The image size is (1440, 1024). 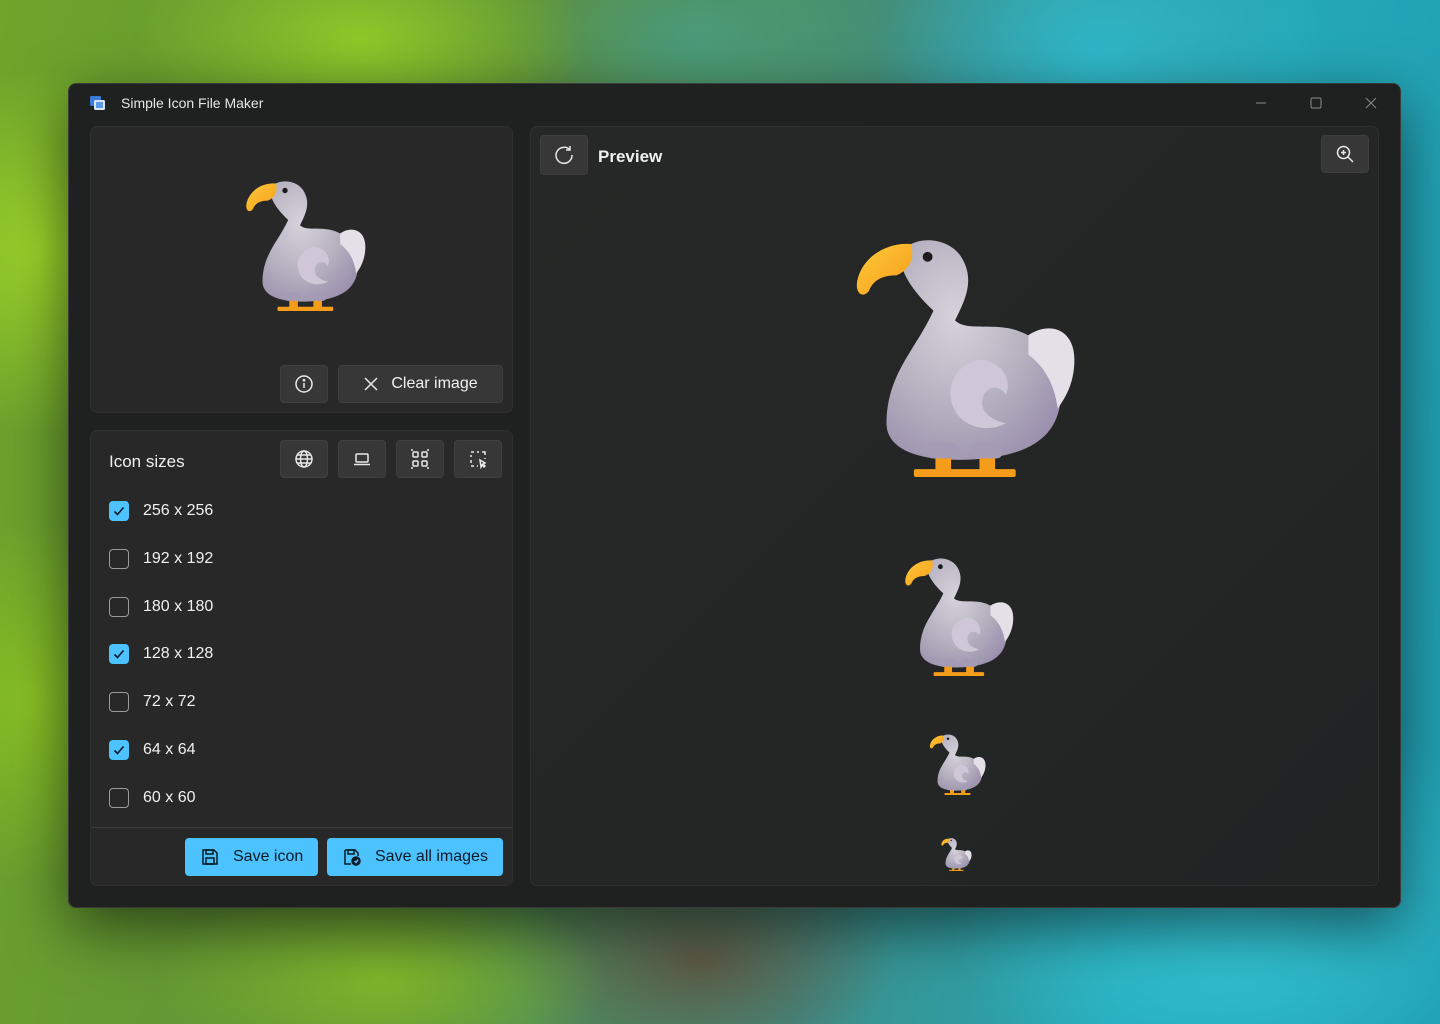 I want to click on size-label: 128 x 128, so click(x=178, y=653).